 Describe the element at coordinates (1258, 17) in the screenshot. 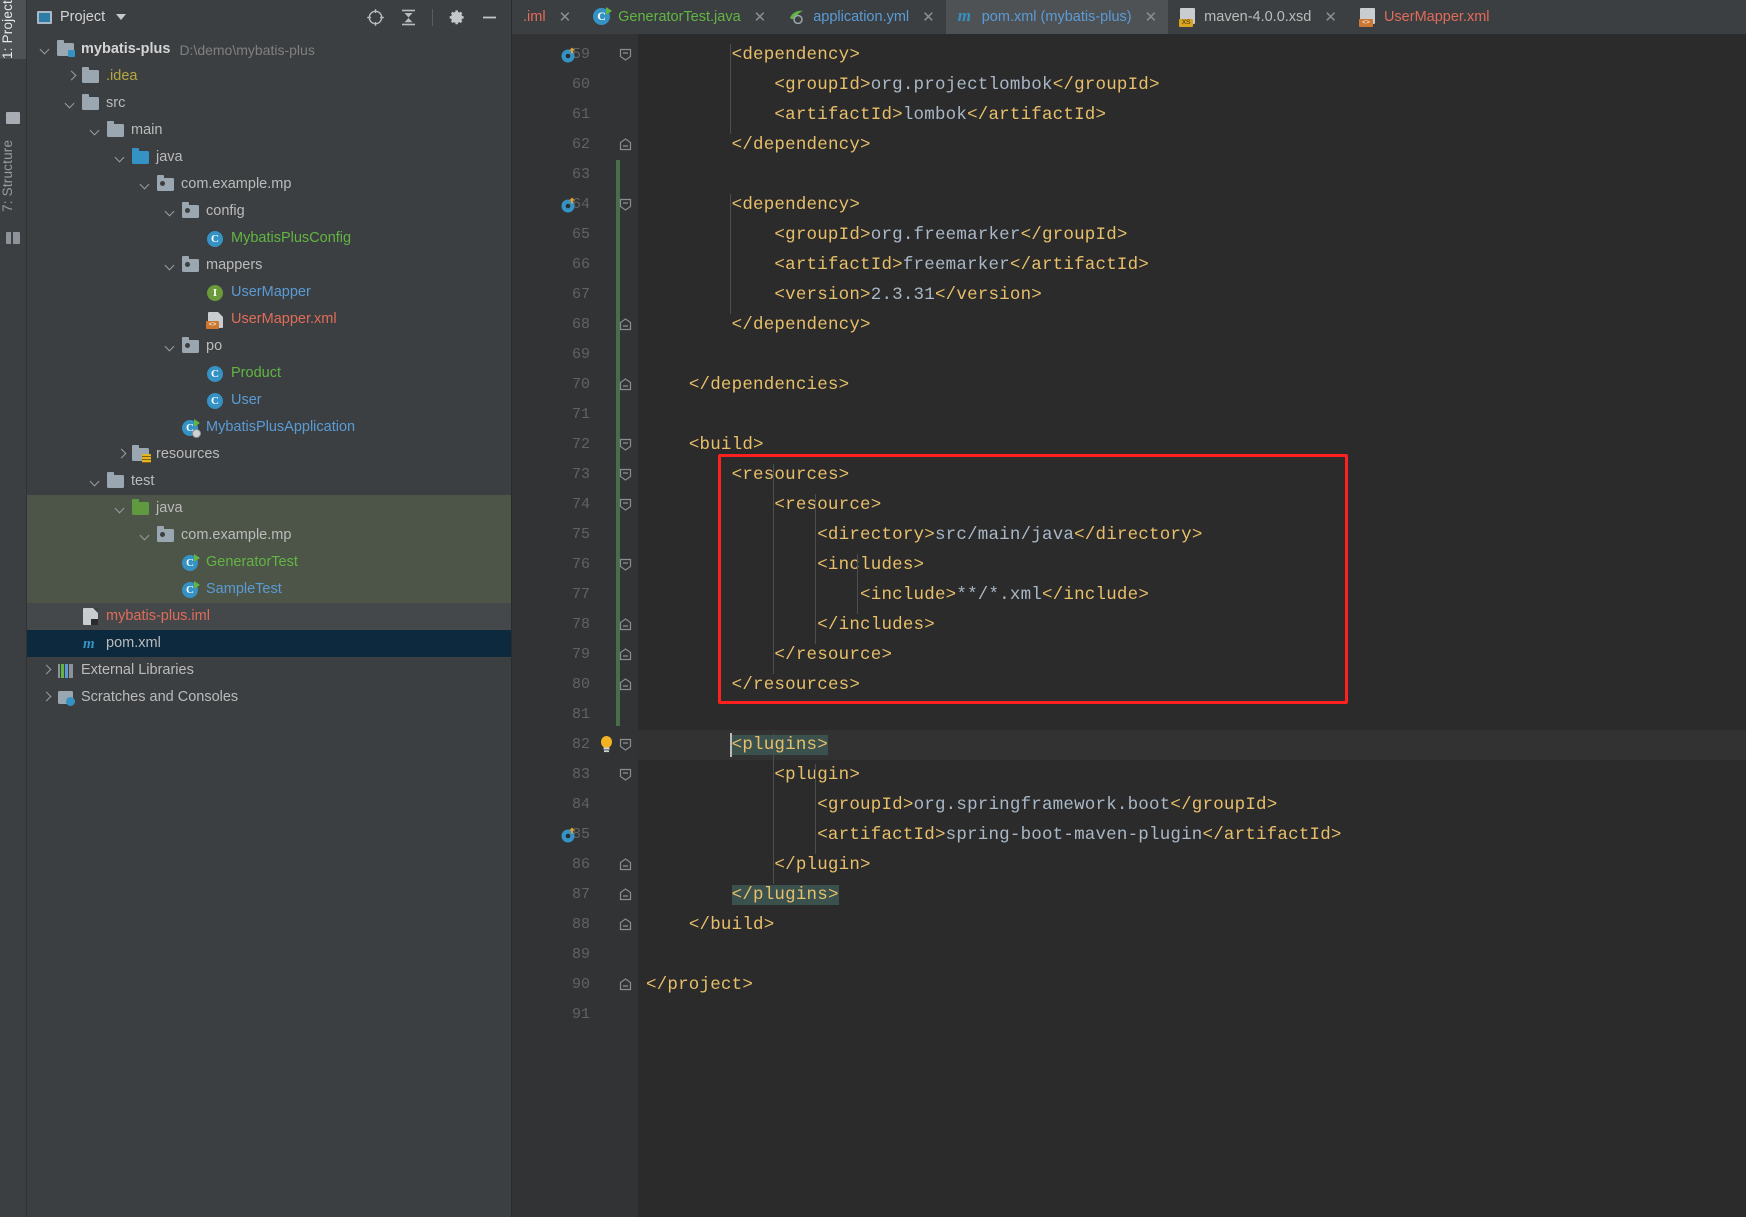

I see `editor-tab-maven-4-0-0-xsd: XS maven-4.0.0.xsd ✕` at that location.